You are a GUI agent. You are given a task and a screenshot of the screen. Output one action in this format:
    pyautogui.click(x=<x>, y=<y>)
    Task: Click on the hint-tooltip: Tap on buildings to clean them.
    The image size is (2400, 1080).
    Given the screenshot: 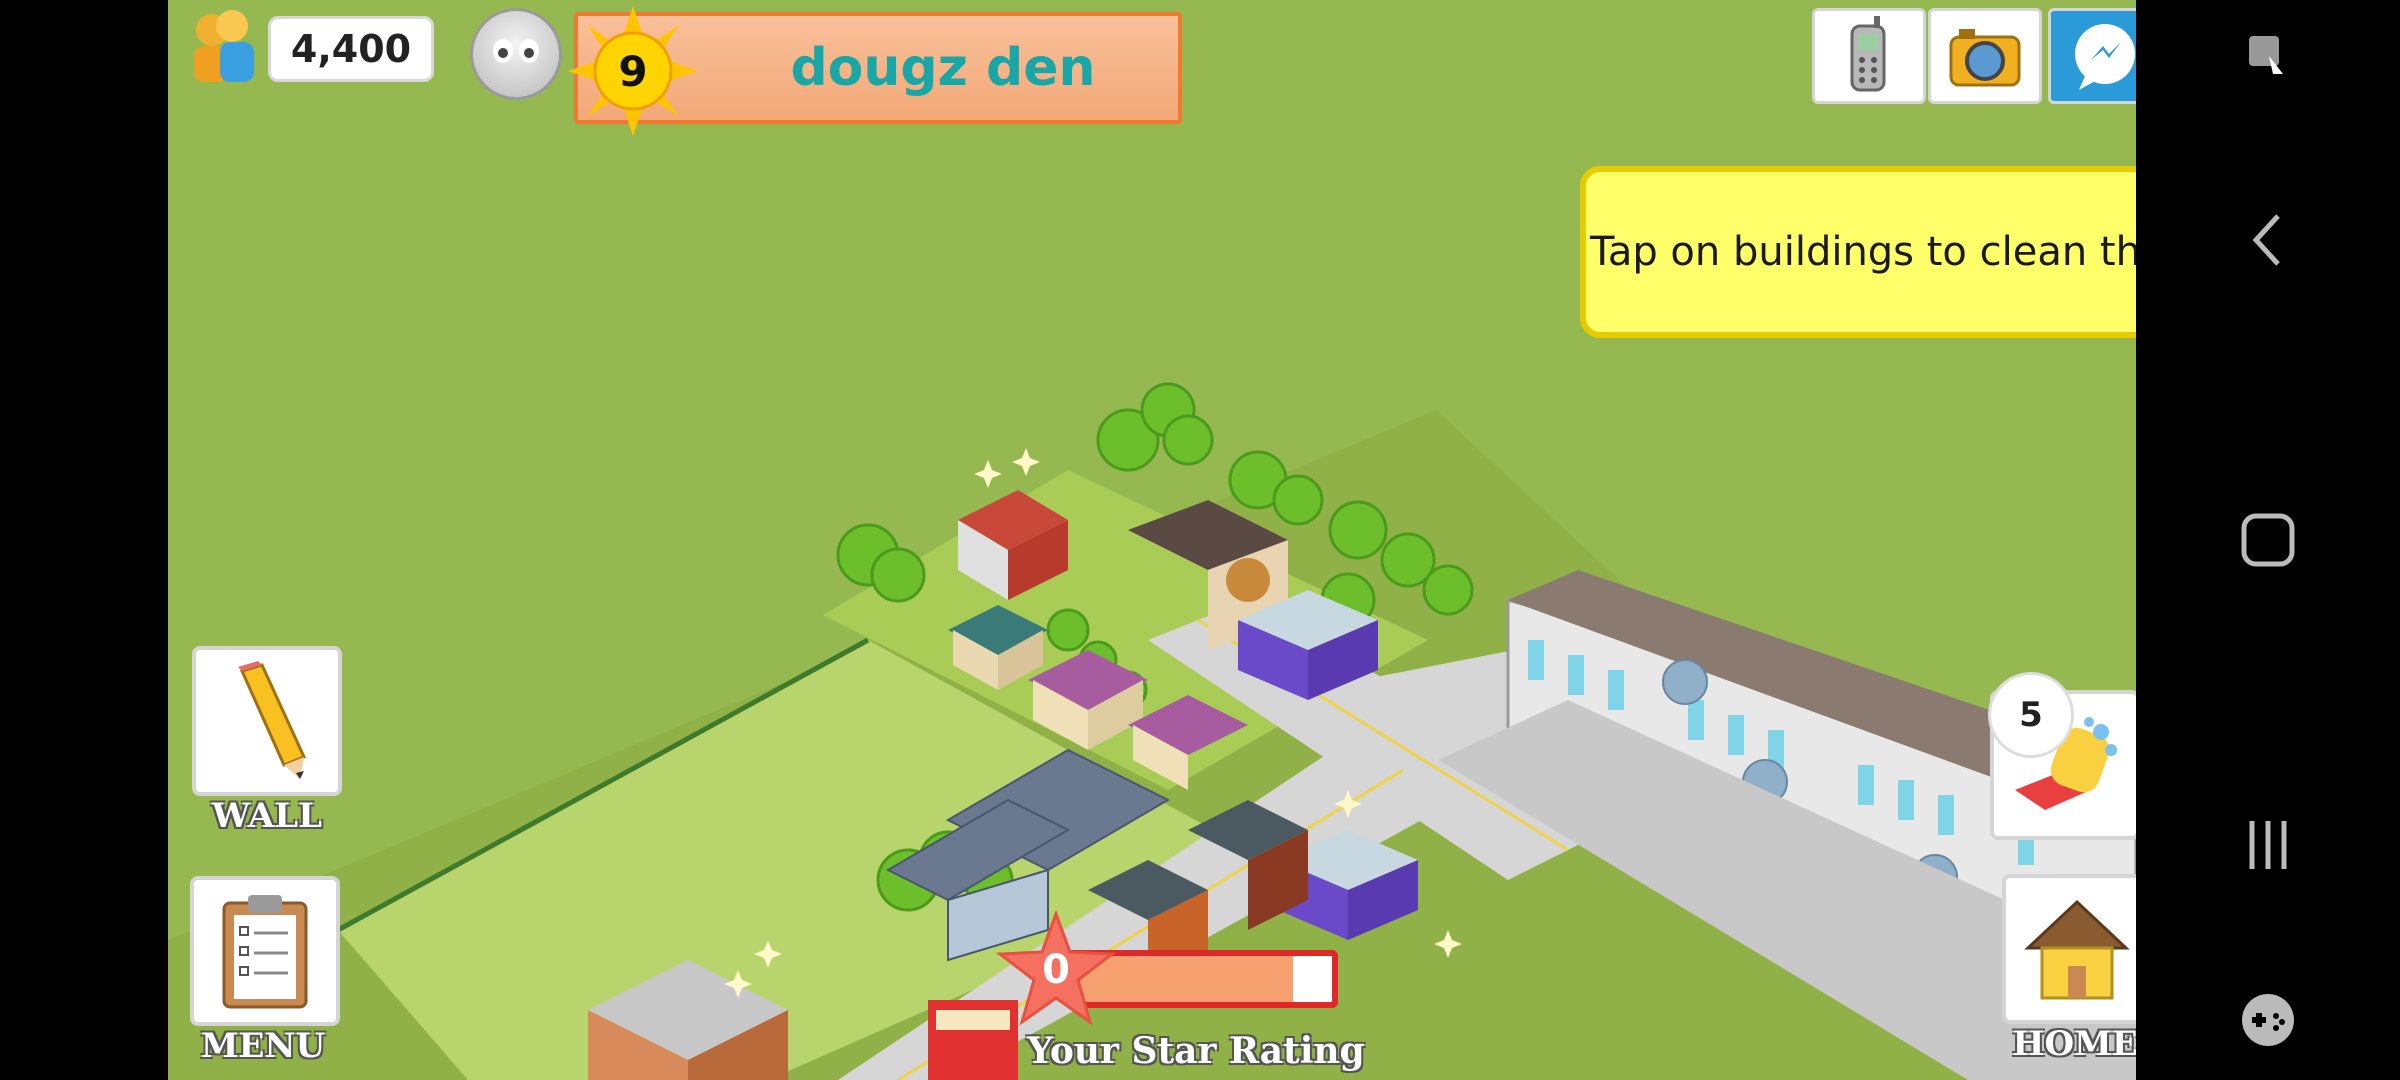 What is the action you would take?
    pyautogui.click(x=1858, y=252)
    